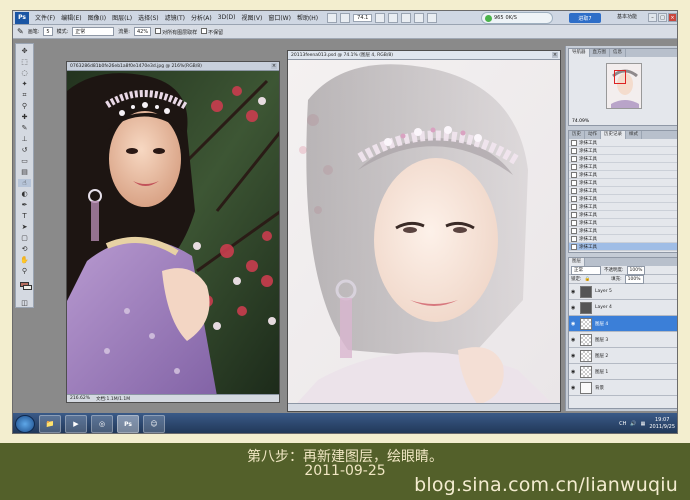 This screenshot has width=690, height=500. I want to click on menu-window: 窗口(W), so click(279, 17).